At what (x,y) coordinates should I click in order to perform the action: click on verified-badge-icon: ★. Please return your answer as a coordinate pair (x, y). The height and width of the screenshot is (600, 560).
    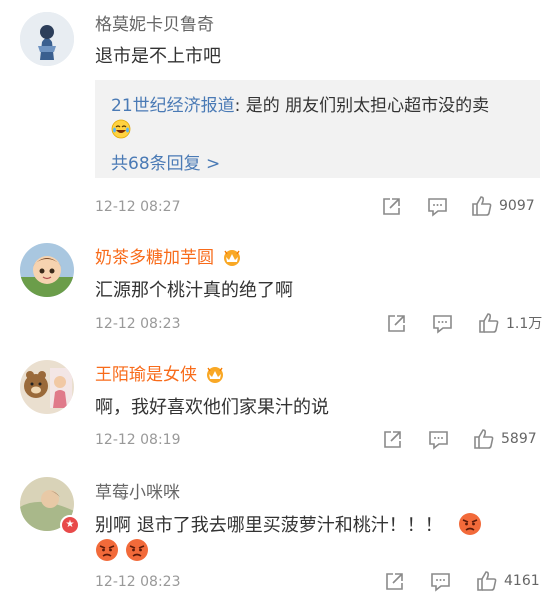
    Looking at the image, I should click on (70, 525).